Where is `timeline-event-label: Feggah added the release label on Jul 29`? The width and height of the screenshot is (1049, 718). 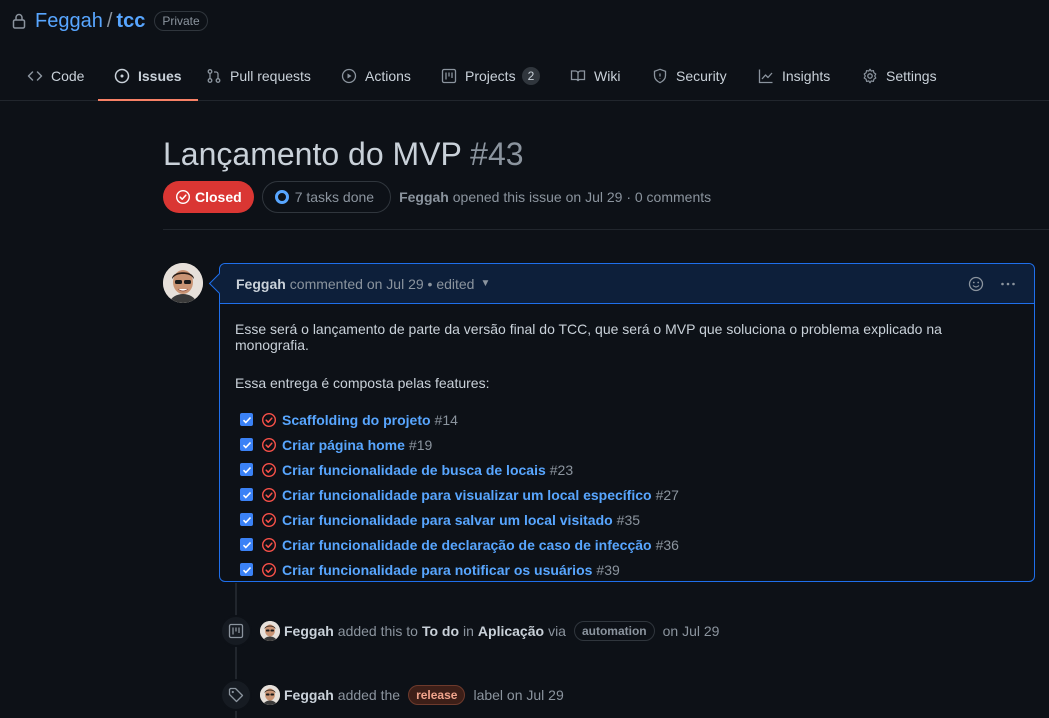
timeline-event-label: Feggah added the release label on Jul 29 is located at coordinates (394, 695).